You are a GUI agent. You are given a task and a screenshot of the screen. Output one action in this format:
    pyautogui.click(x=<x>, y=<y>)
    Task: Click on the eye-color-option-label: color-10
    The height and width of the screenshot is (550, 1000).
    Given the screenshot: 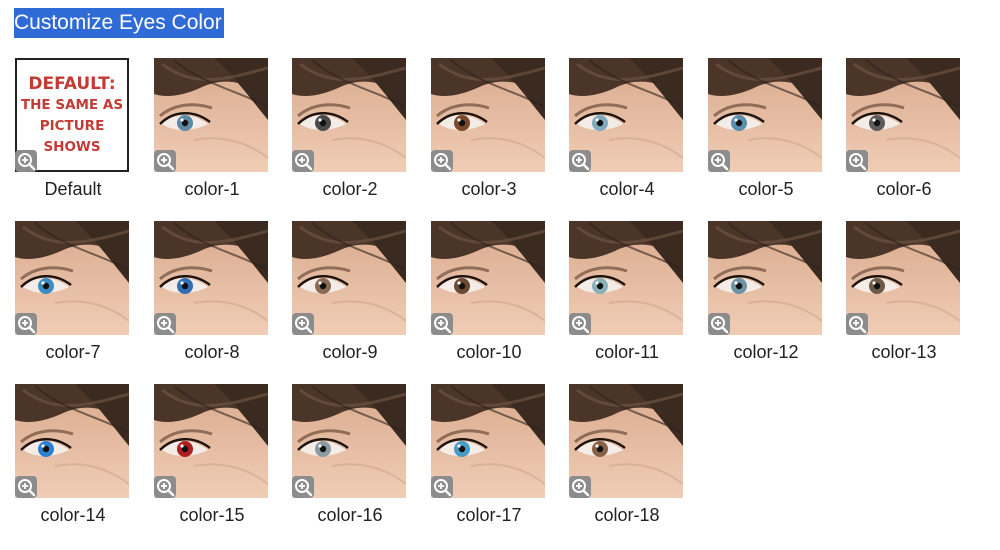 What is the action you would take?
    pyautogui.click(x=489, y=352)
    